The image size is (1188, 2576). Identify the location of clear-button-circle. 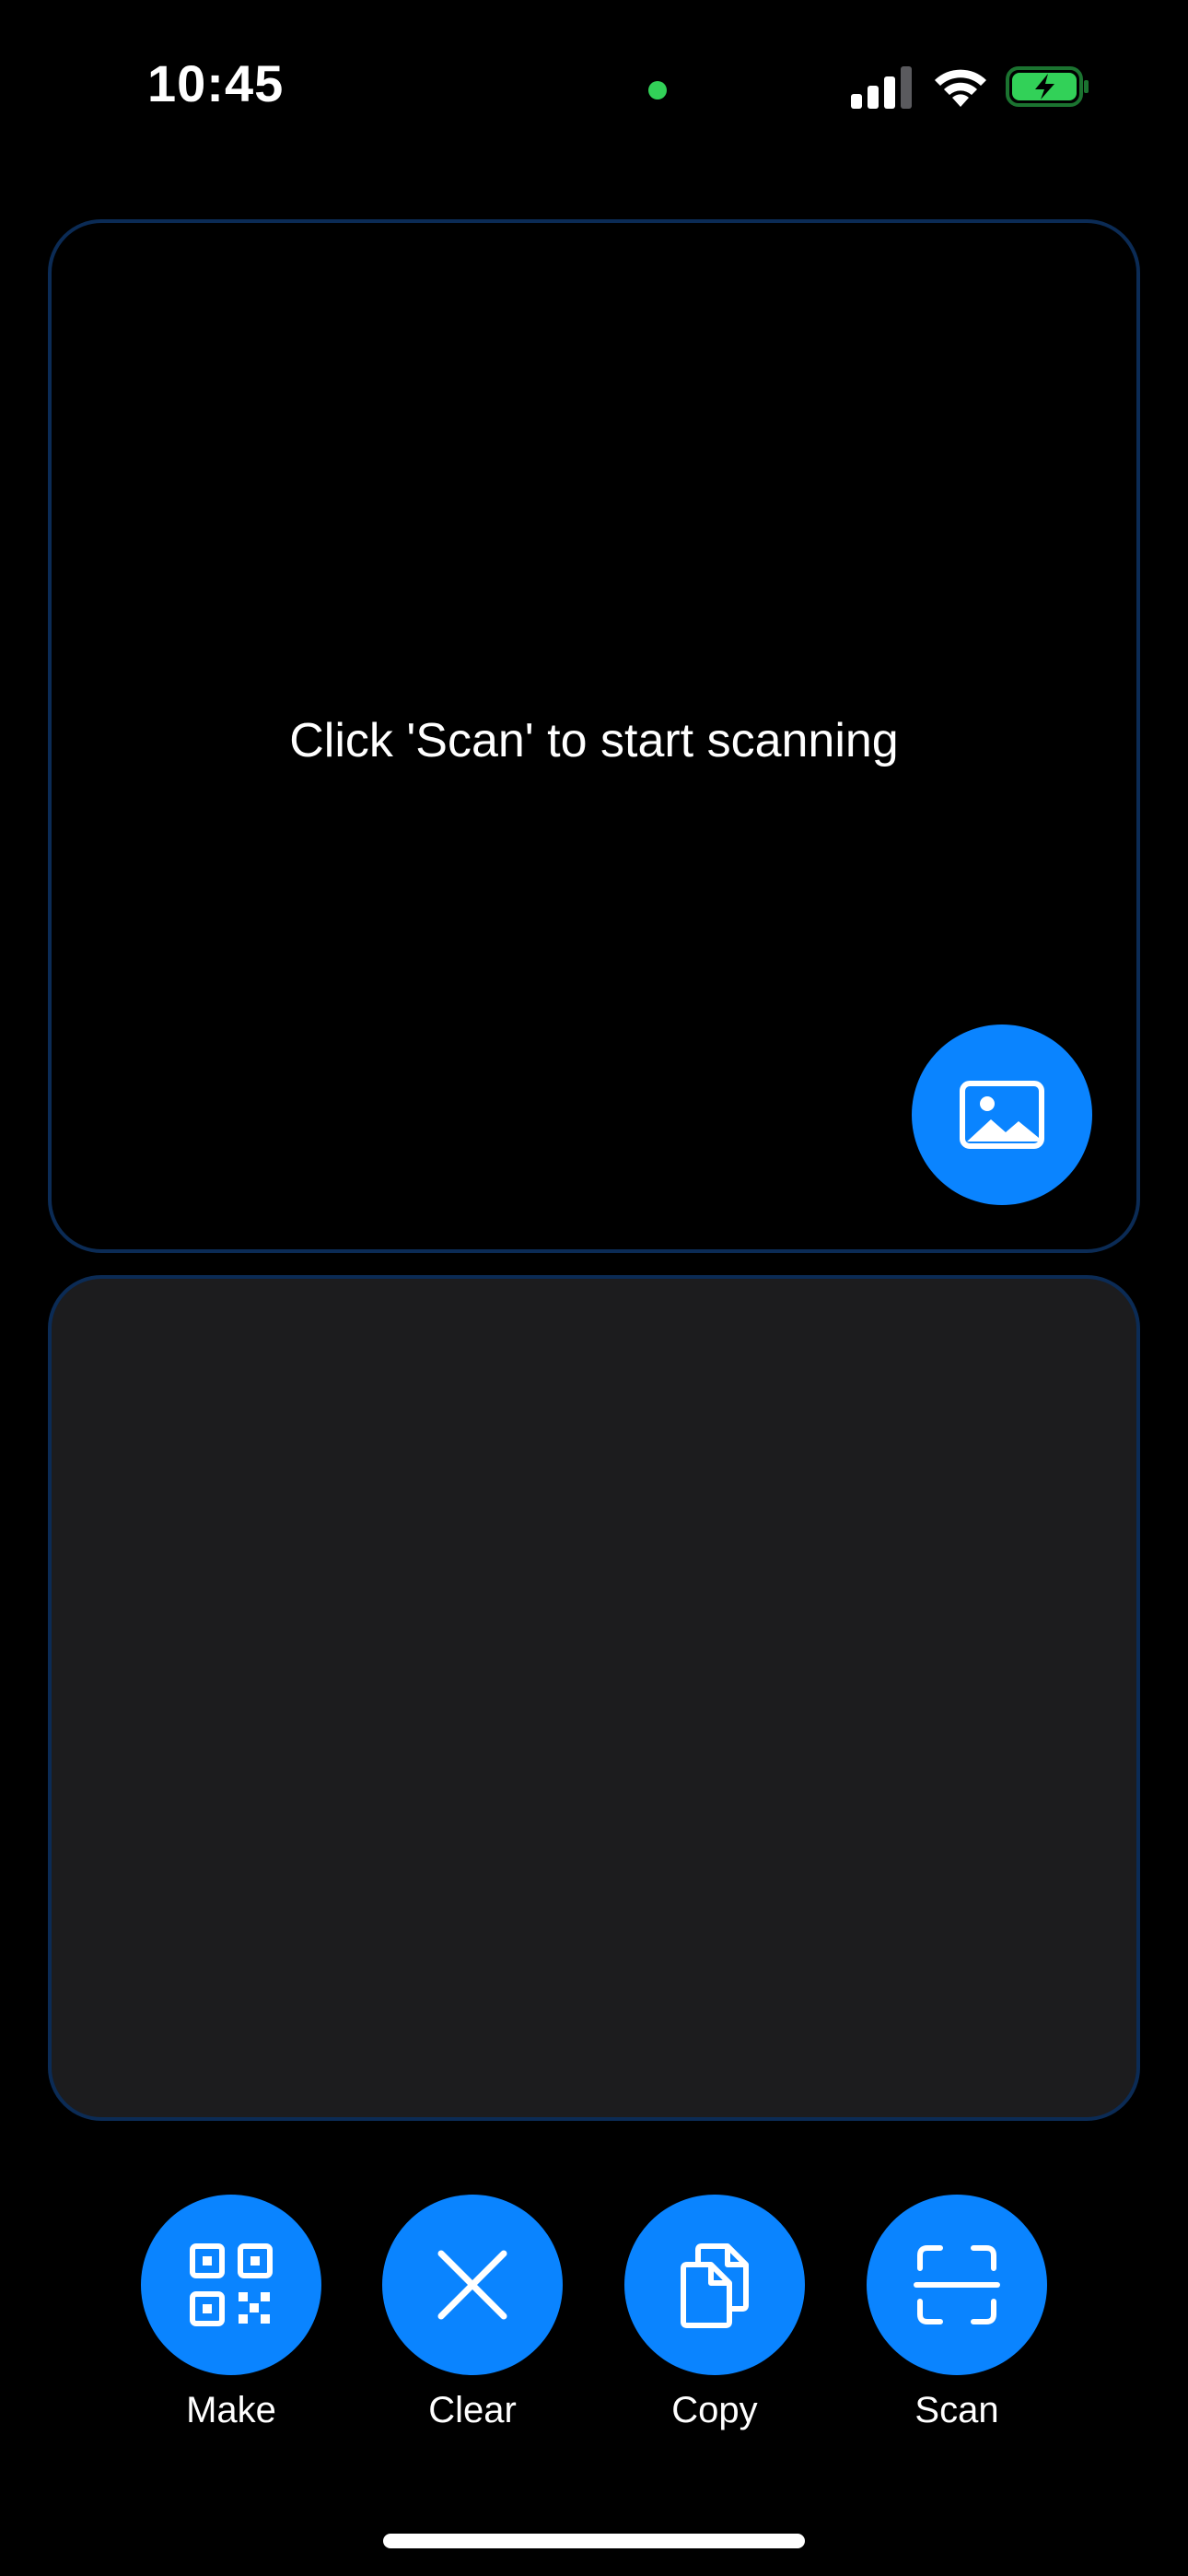
(473, 2285).